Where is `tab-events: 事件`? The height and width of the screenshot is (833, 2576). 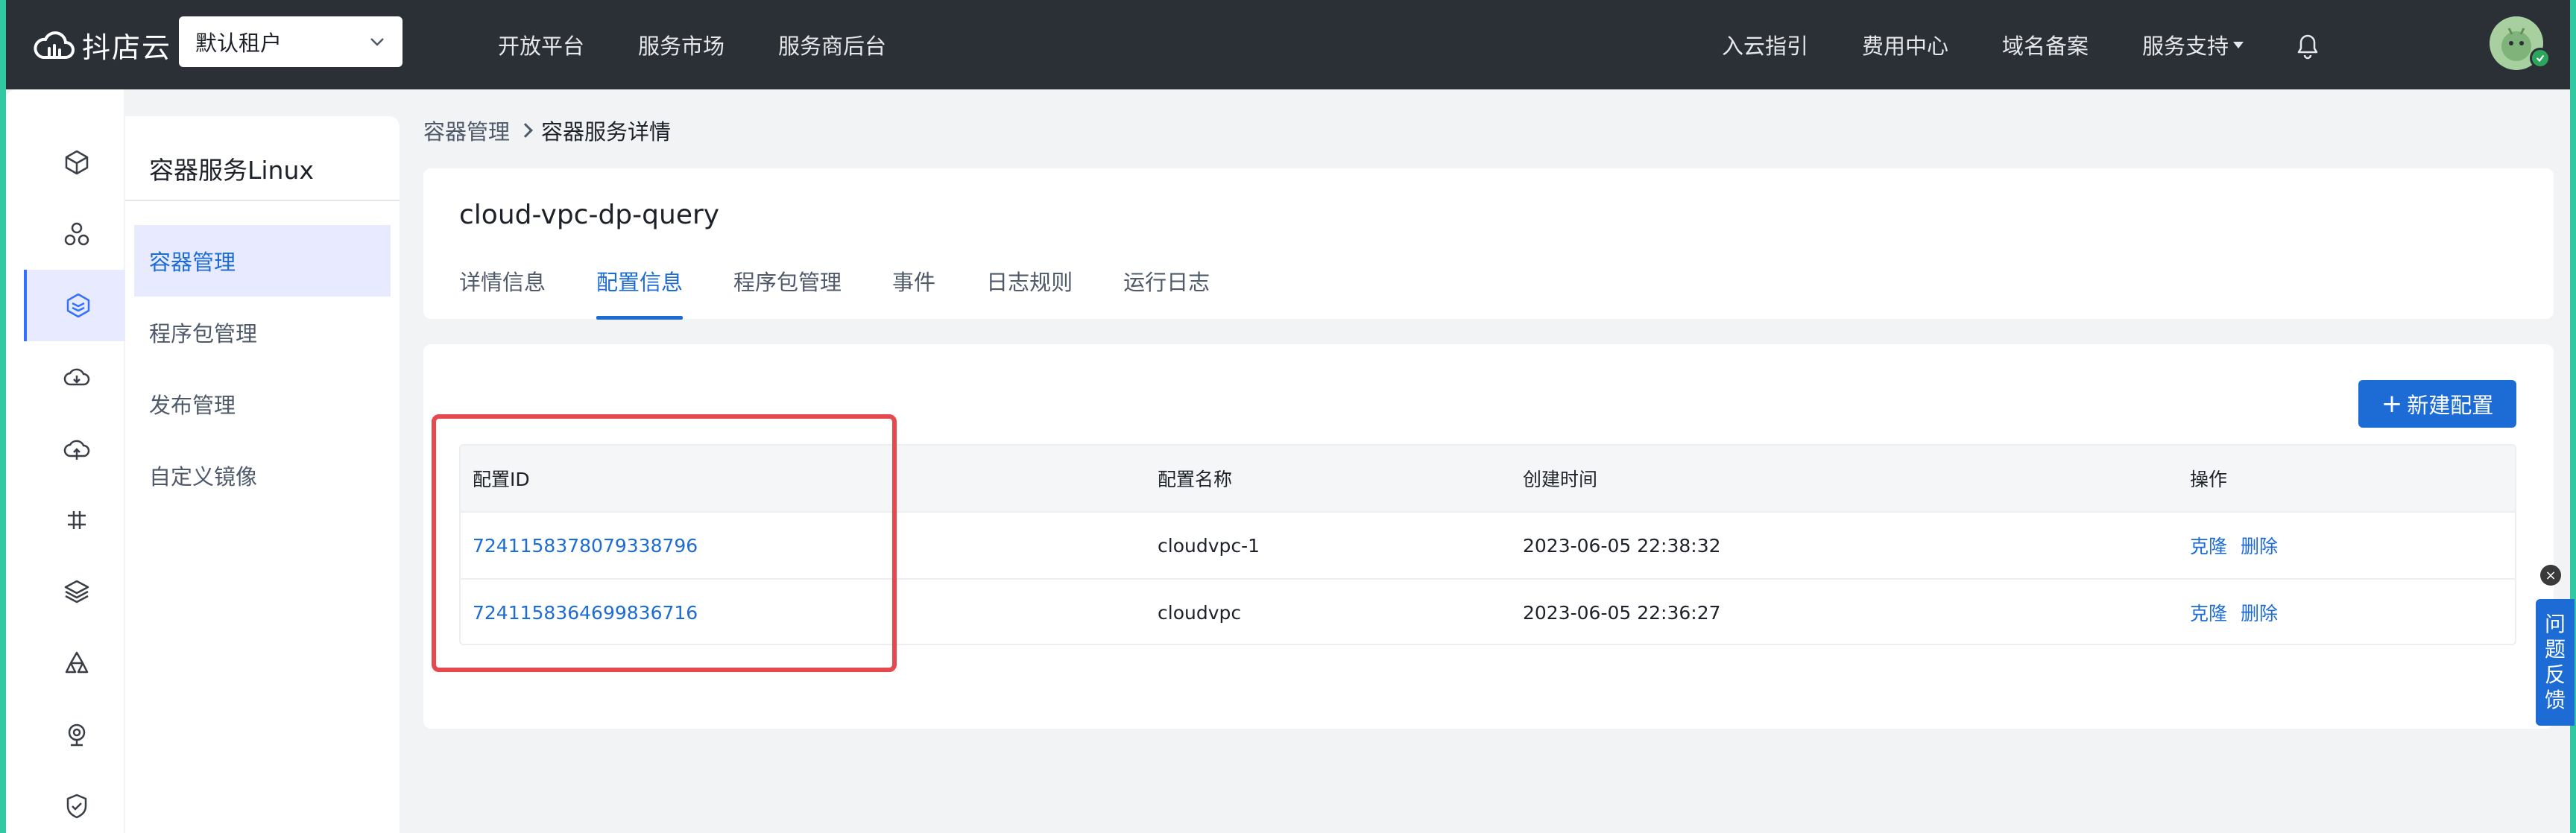
tab-events: 事件 is located at coordinates (914, 292).